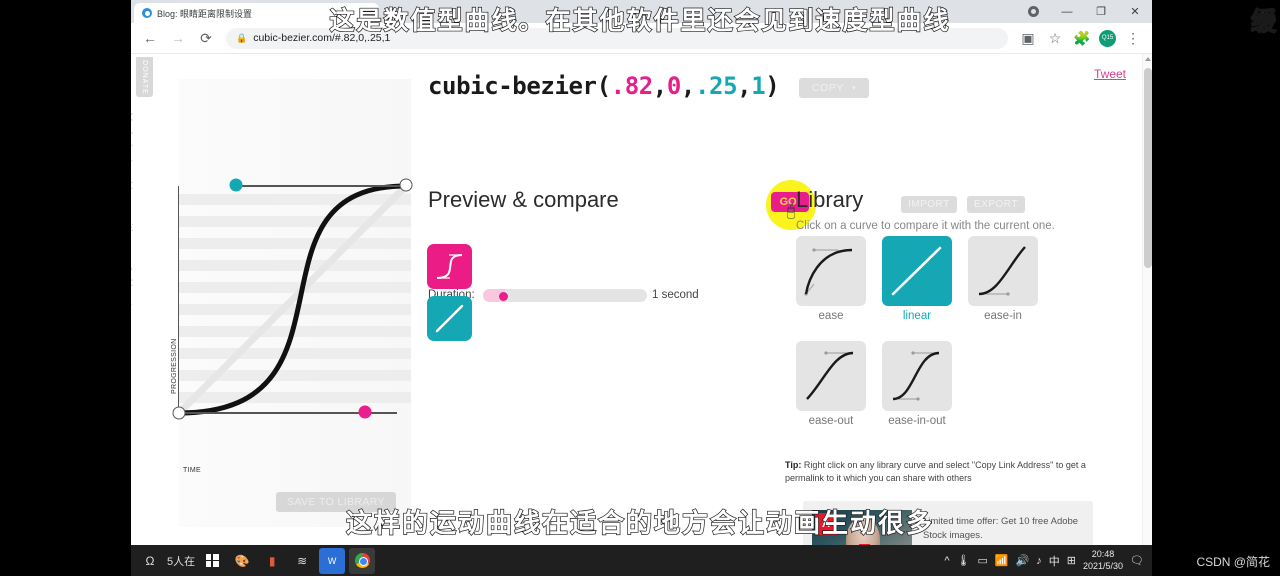  Describe the element at coordinates (1002, 560) in the screenshot. I see `tray-wifi-icon: 📶` at that location.